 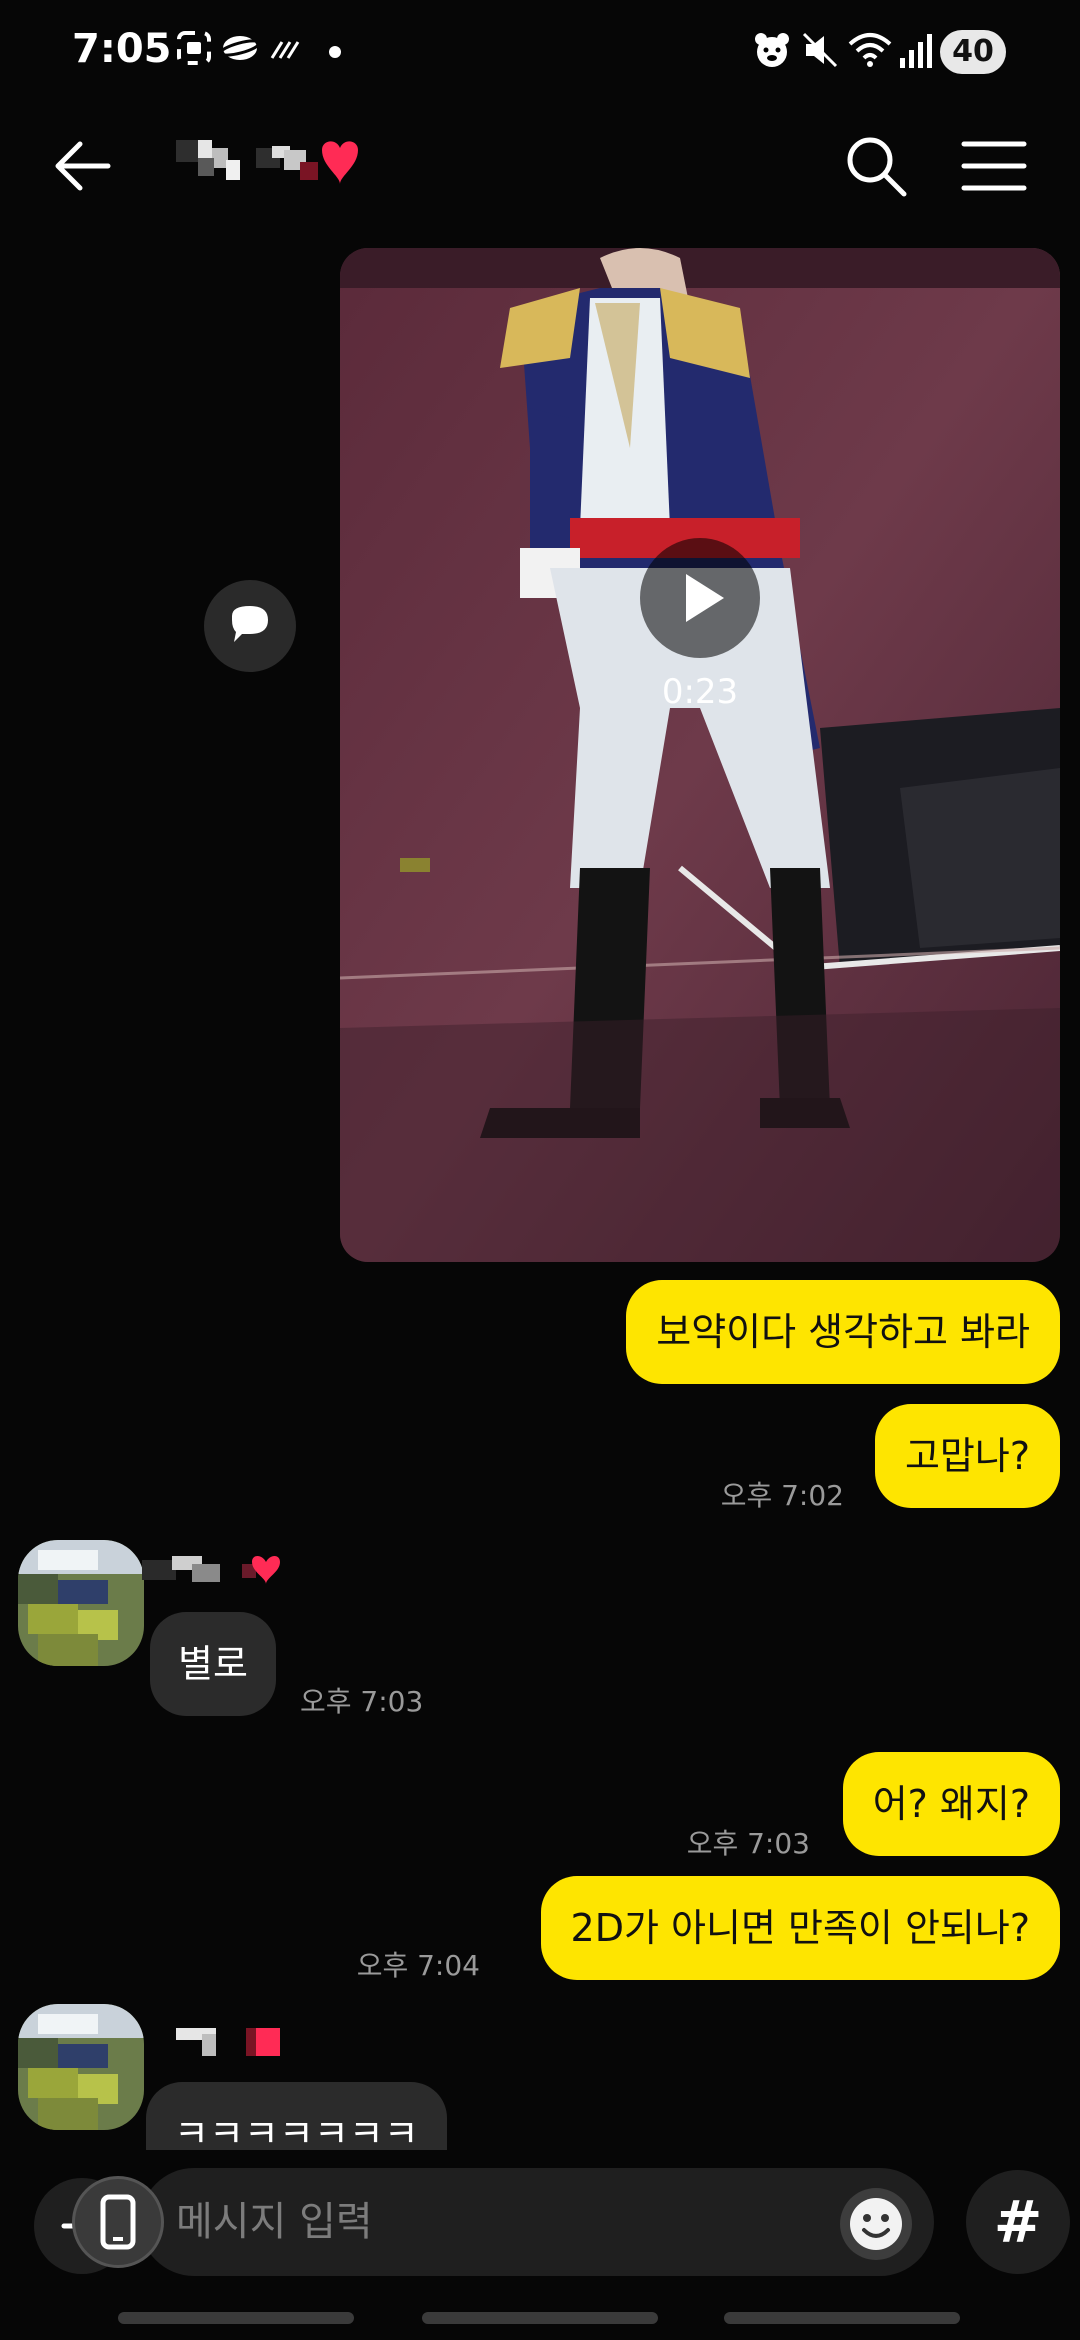 What do you see at coordinates (843, 1332) in the screenshot?
I see `message-bubble: 보약이다 생각하고 봐라` at bounding box center [843, 1332].